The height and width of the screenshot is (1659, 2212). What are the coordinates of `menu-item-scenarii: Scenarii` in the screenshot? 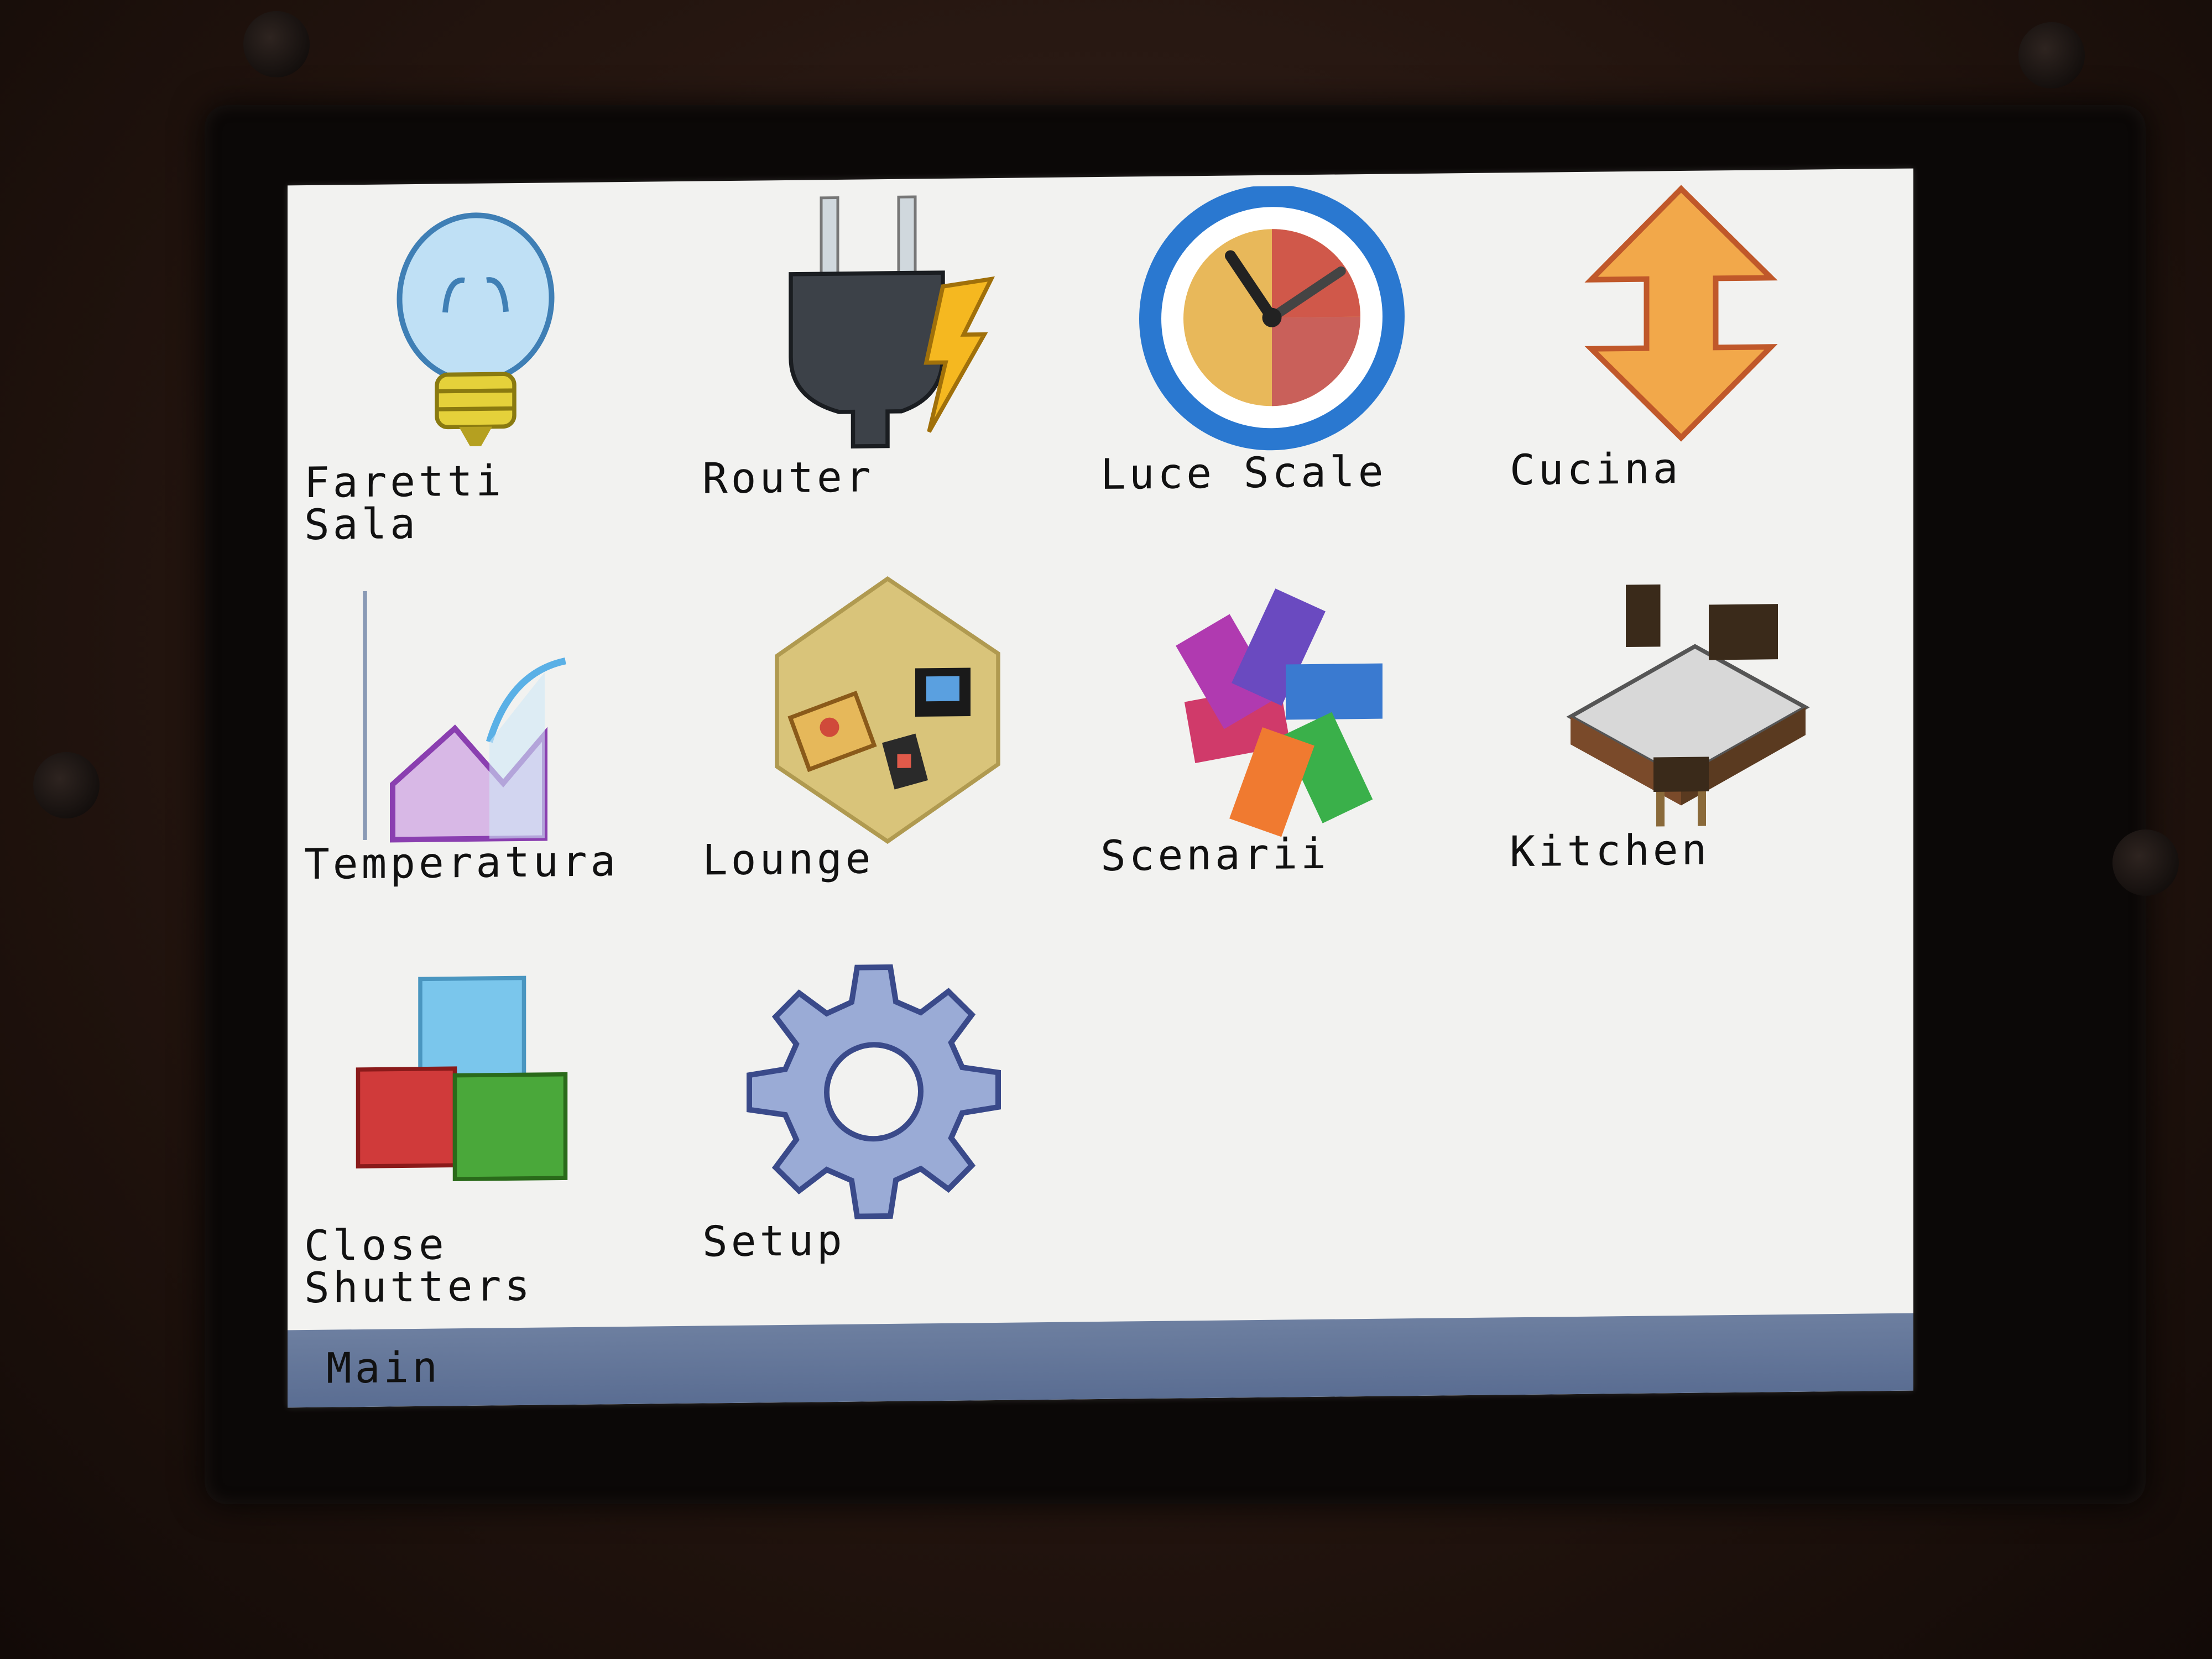 It's located at (1288, 740).